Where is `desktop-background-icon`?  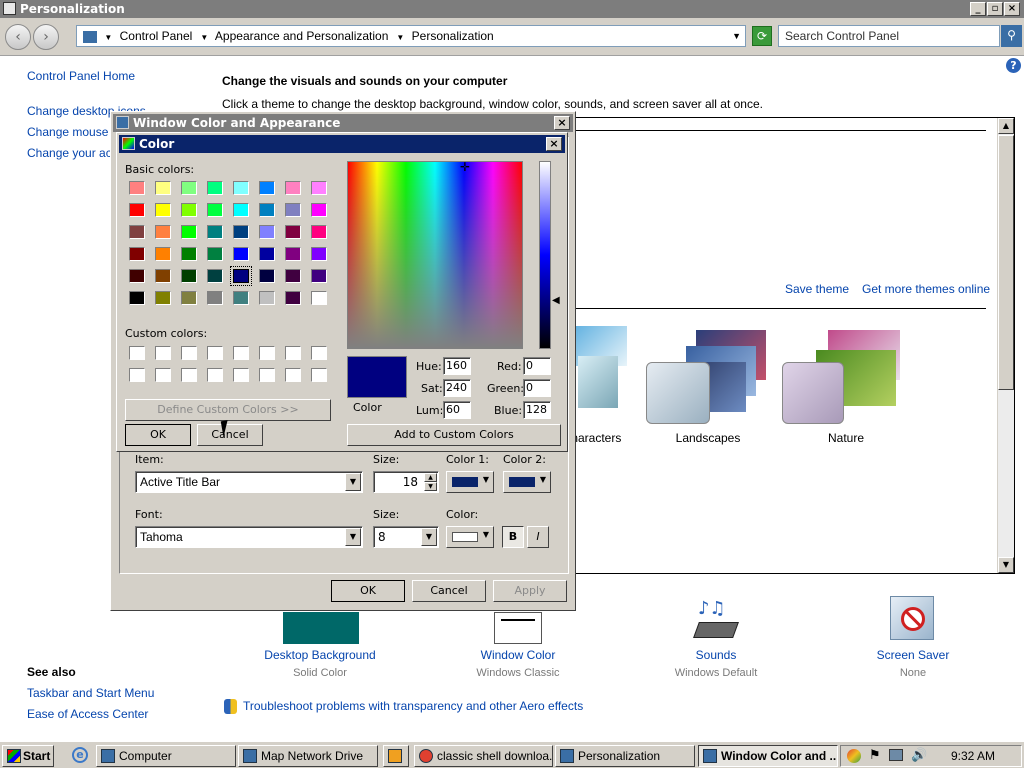
desktop-background-icon is located at coordinates (321, 628).